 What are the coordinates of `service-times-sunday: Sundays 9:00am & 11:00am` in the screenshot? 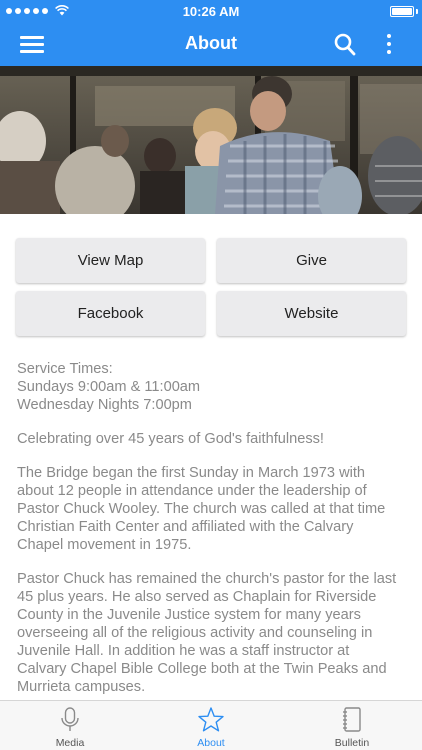 It's located at (109, 387).